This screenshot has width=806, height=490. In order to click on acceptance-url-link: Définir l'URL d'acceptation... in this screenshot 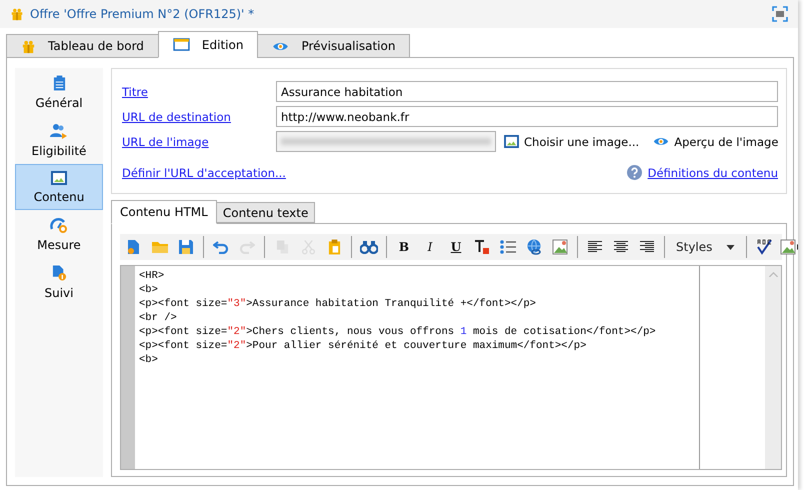, I will do `click(204, 173)`.